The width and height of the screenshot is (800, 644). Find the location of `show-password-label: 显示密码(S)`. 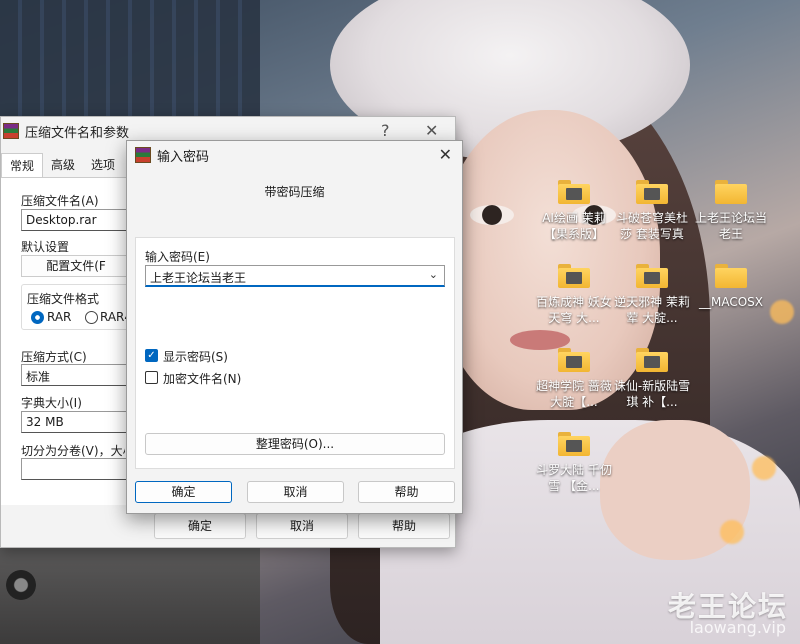

show-password-label: 显示密码(S) is located at coordinates (195, 357).